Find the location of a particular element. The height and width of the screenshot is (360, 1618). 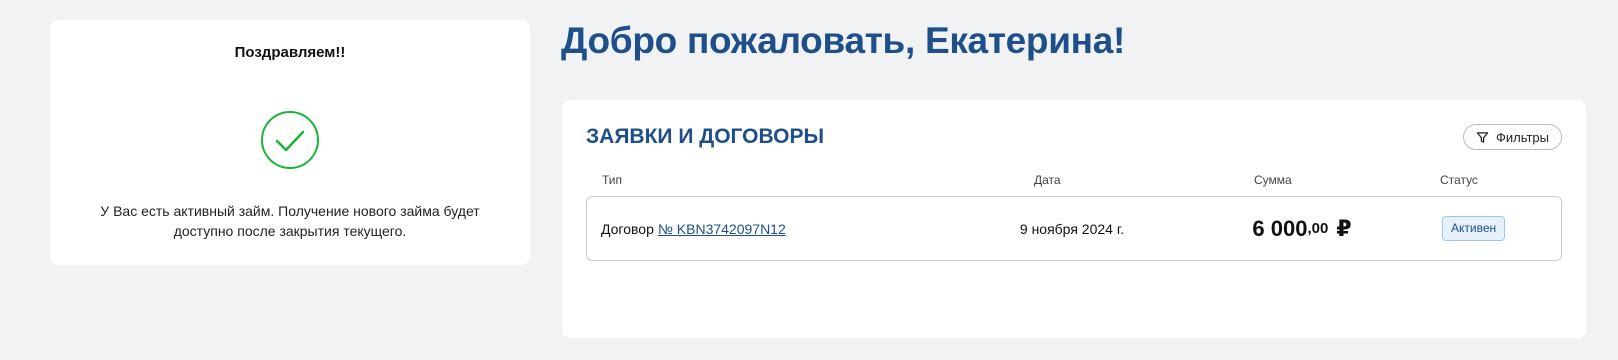

welcome-heading: Добро пожаловать, Екатерина! is located at coordinates (843, 40).